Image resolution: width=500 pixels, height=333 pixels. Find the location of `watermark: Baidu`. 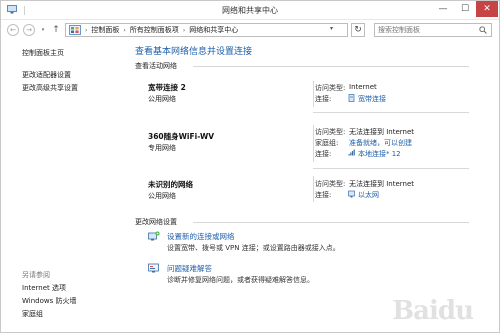

watermark: Baidu is located at coordinates (433, 311).